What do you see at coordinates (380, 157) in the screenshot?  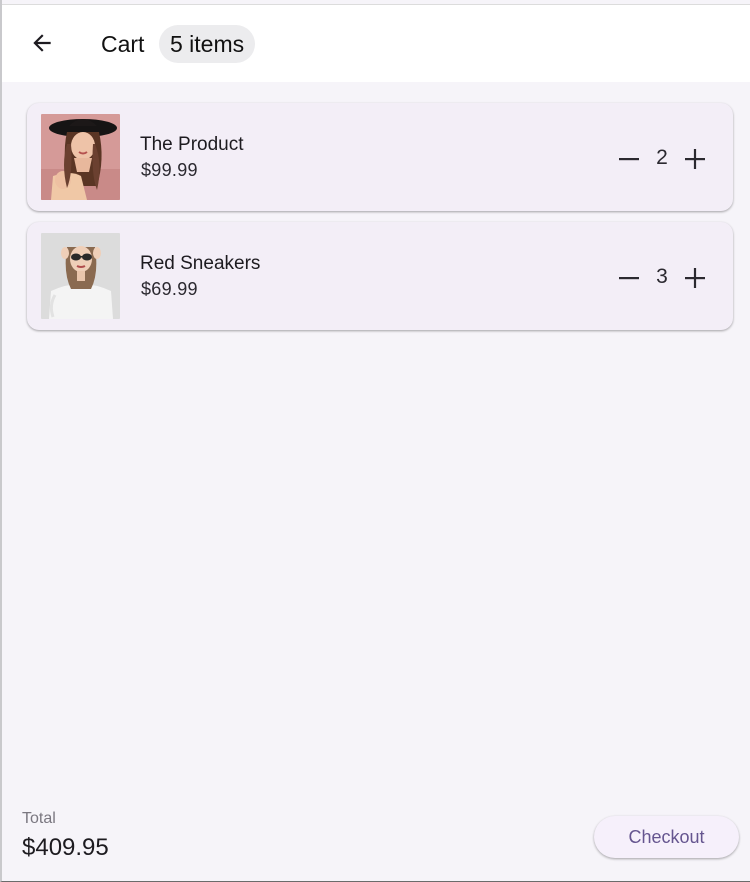 I see `cart-item-card: The Product $99.99 2` at bounding box center [380, 157].